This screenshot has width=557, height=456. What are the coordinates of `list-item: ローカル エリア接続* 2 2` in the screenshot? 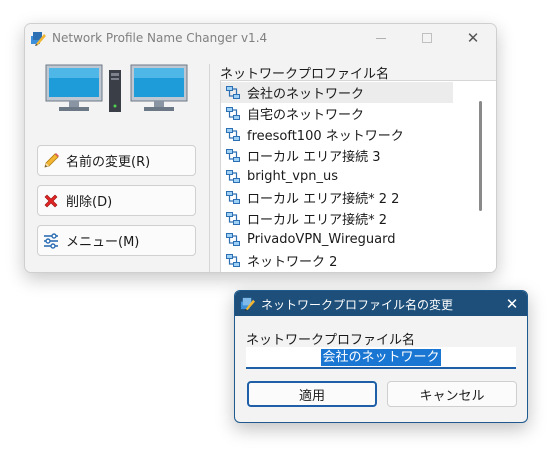 It's located at (337, 197).